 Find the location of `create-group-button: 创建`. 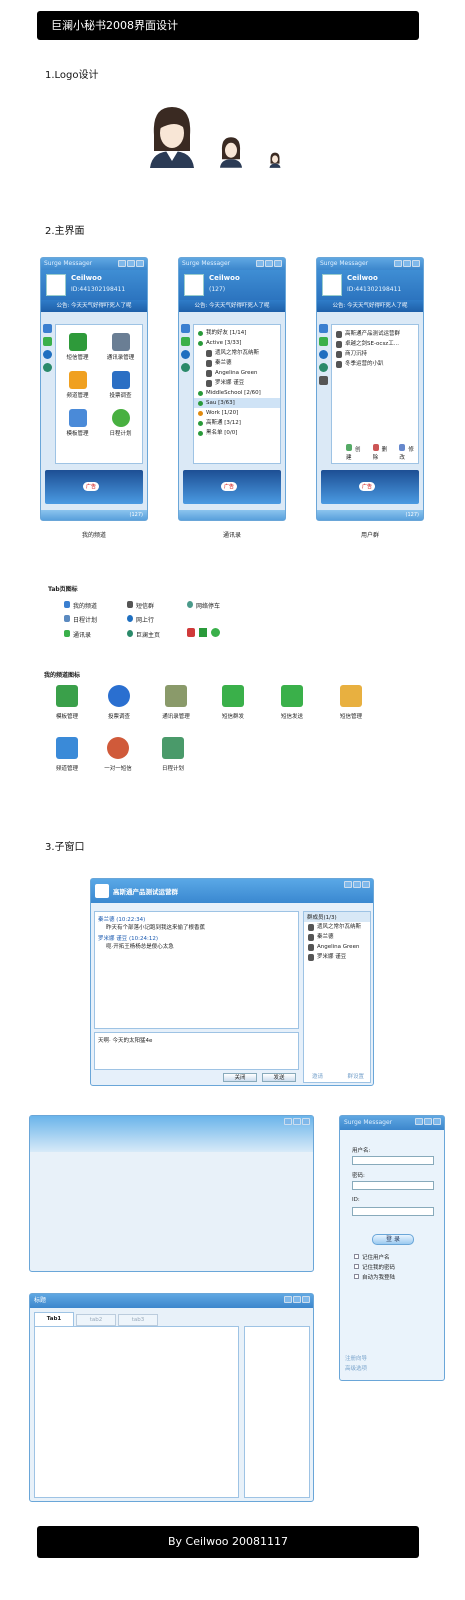

create-group-button: 创建 is located at coordinates (355, 452).